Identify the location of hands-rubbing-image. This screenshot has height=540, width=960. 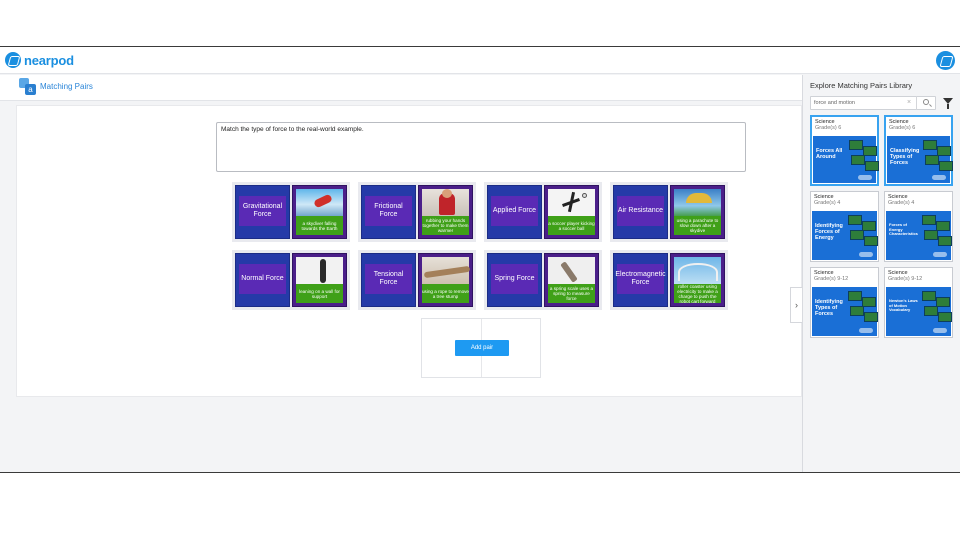
(445, 203).